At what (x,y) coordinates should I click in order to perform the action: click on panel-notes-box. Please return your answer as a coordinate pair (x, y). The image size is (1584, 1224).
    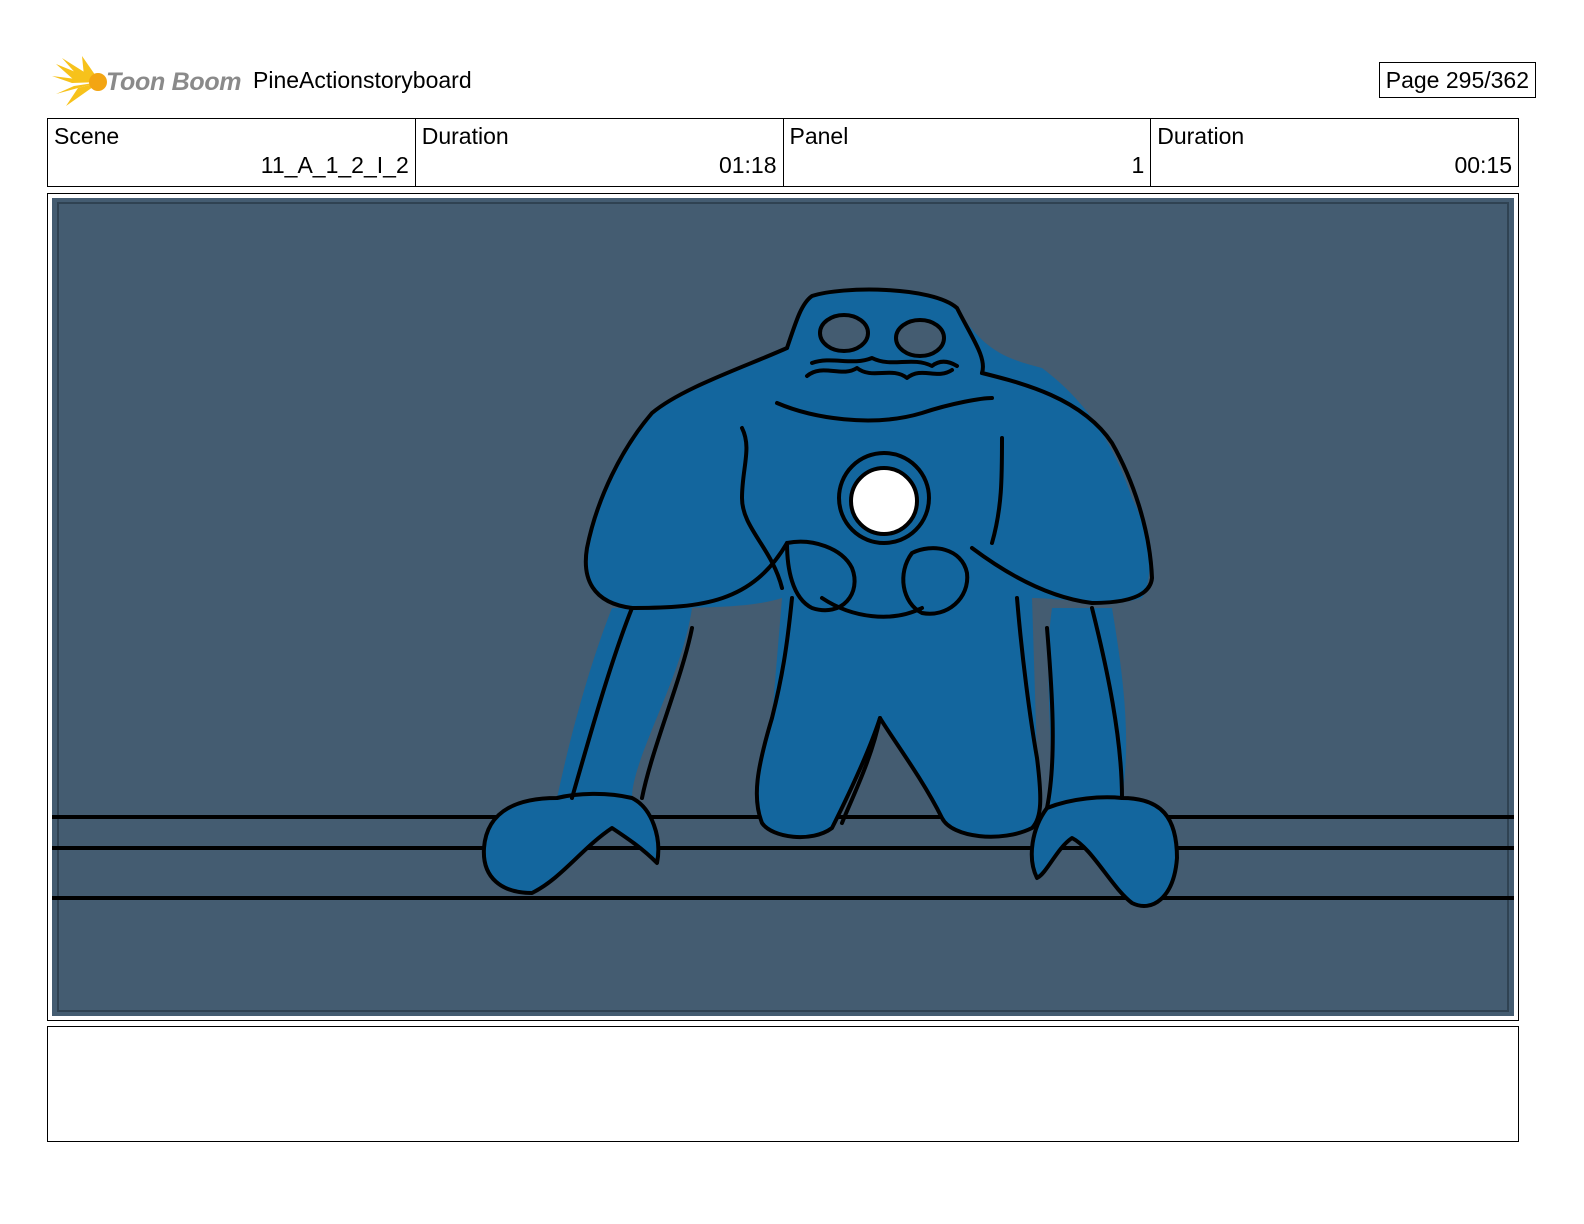
    Looking at the image, I should click on (783, 1084).